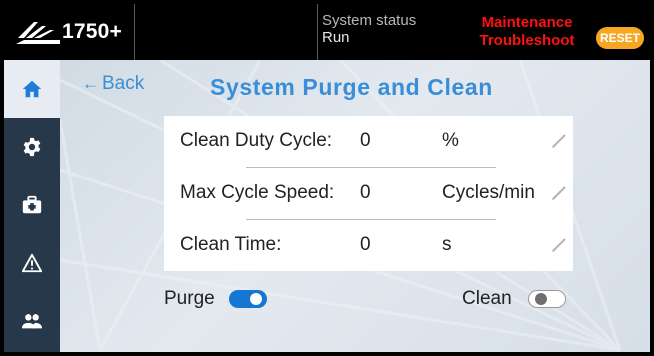 The width and height of the screenshot is (654, 356). Describe the element at coordinates (38, 33) in the screenshot. I see `machine-logo-icon` at that location.